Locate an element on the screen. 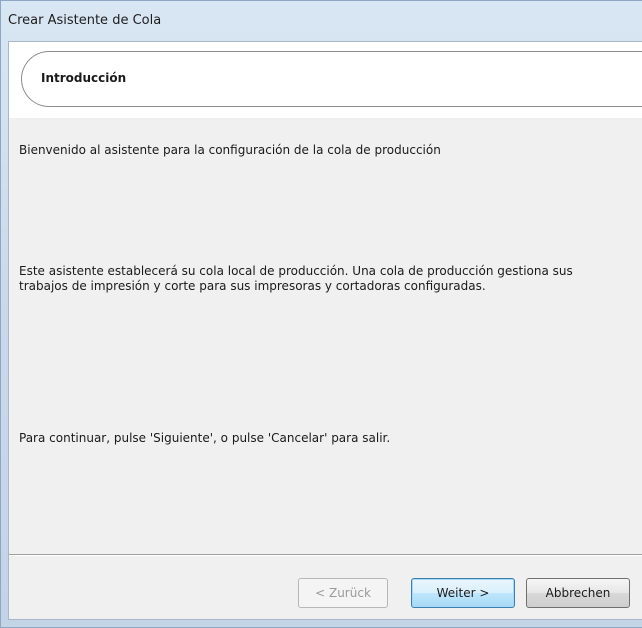  cancel-button: Abbrechen is located at coordinates (578, 593).